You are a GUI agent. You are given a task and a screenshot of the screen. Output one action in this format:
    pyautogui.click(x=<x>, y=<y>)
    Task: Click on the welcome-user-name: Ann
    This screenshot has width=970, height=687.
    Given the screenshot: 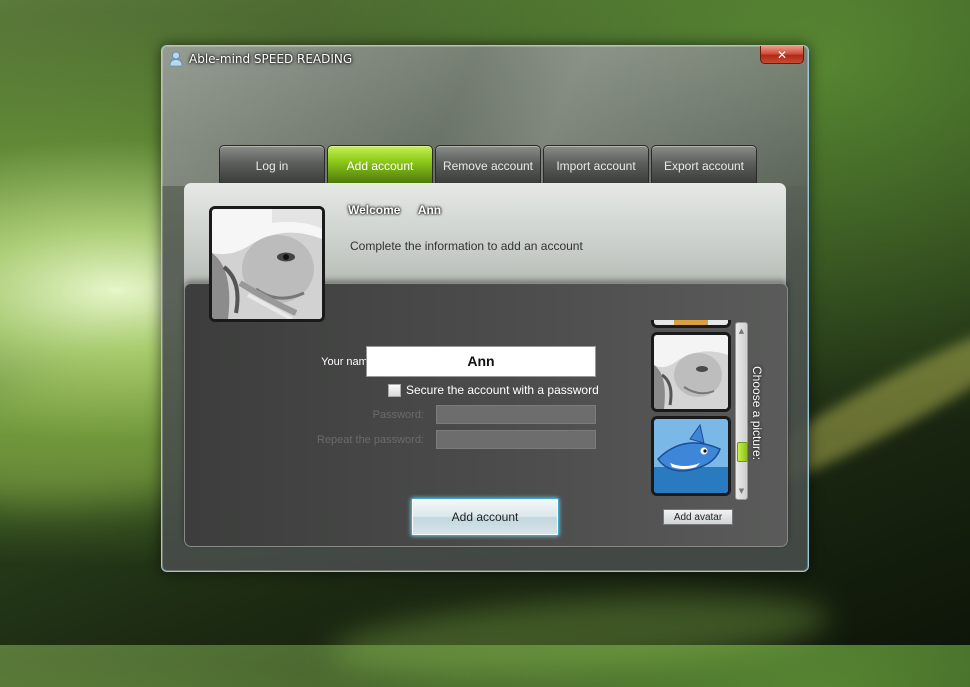 What is the action you would take?
    pyautogui.click(x=429, y=210)
    